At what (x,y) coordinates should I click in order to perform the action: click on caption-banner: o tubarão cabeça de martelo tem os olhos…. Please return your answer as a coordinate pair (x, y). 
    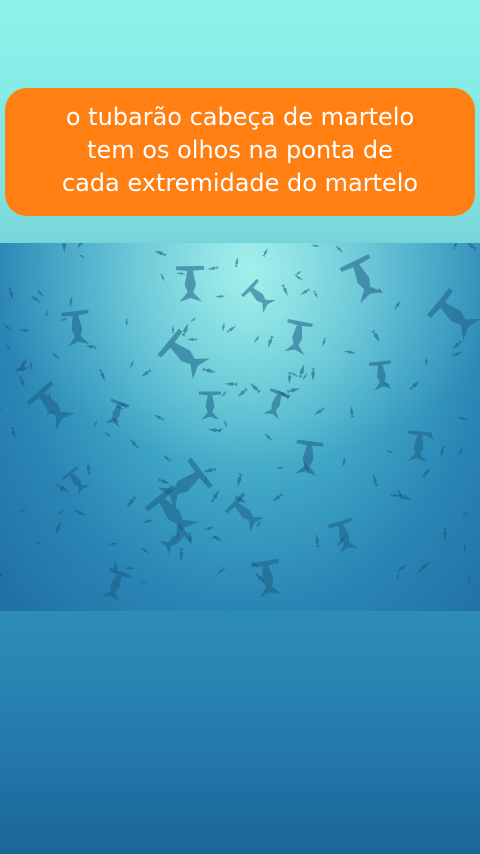
    Looking at the image, I should click on (240, 152).